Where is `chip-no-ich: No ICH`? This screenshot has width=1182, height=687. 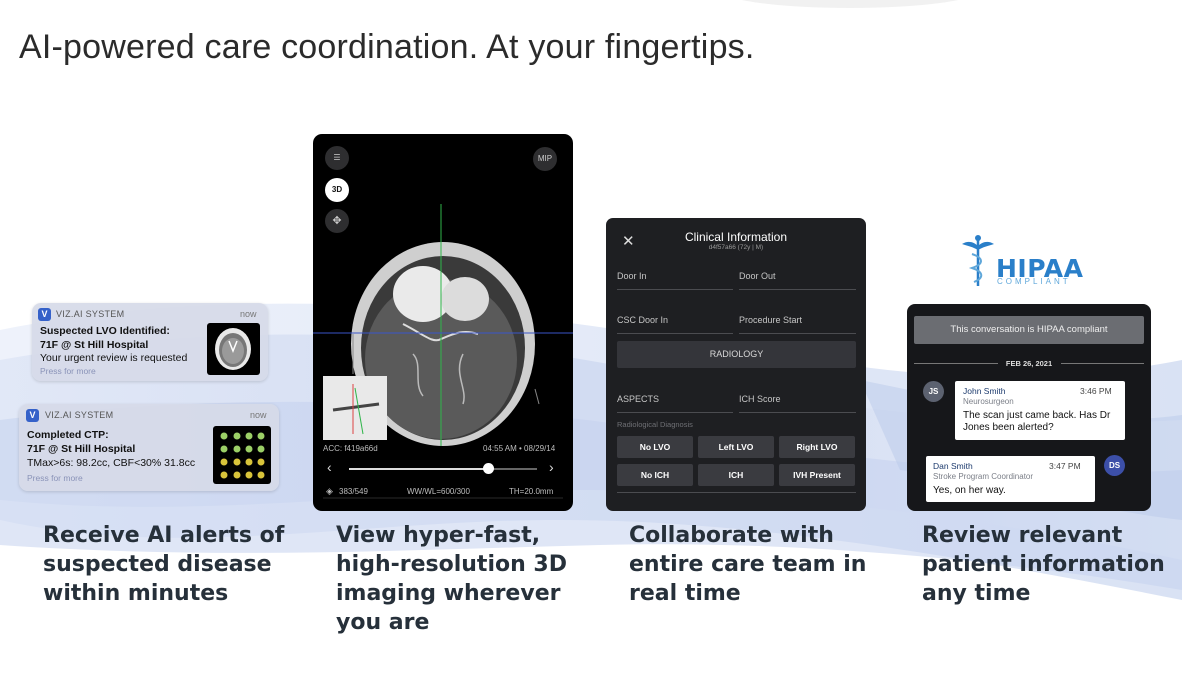
chip-no-ich: No ICH is located at coordinates (655, 475).